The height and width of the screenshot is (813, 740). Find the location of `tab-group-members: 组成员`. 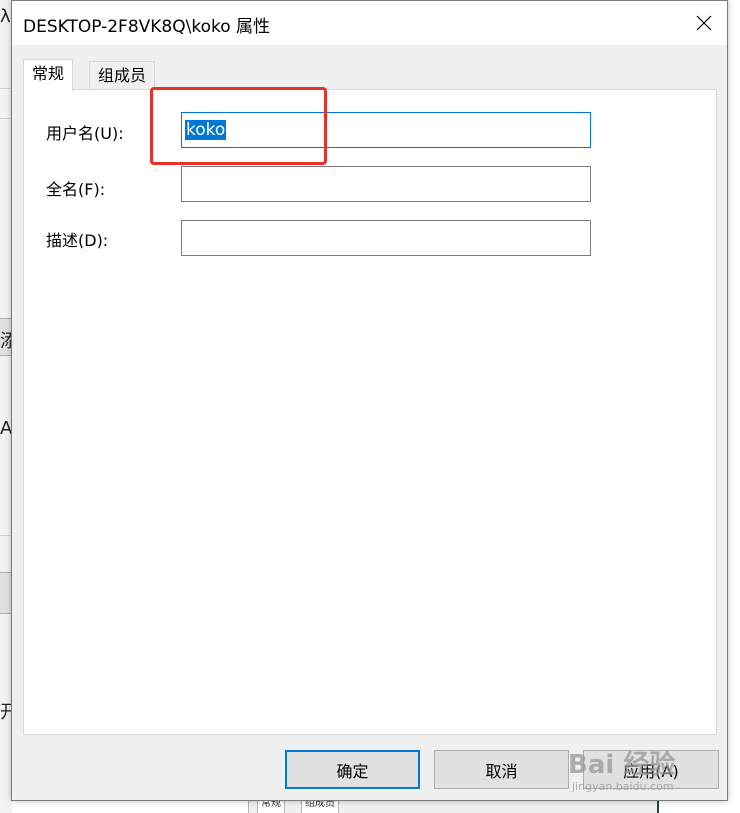

tab-group-members: 组成员 is located at coordinates (122, 75).